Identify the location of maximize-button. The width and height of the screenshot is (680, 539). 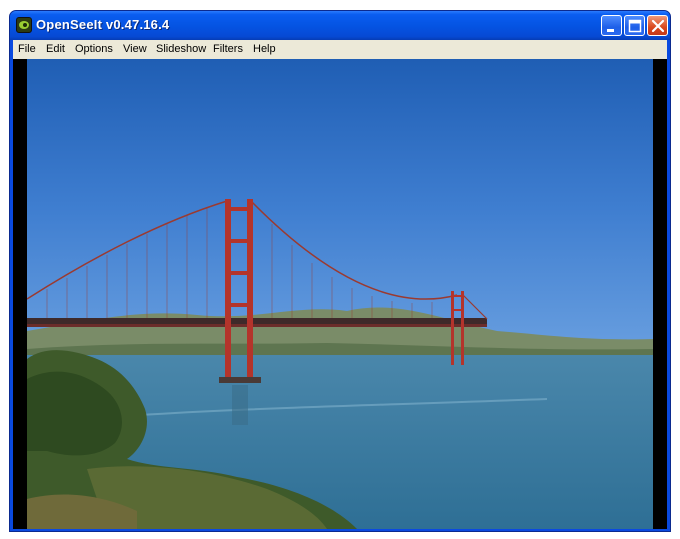
(634, 25).